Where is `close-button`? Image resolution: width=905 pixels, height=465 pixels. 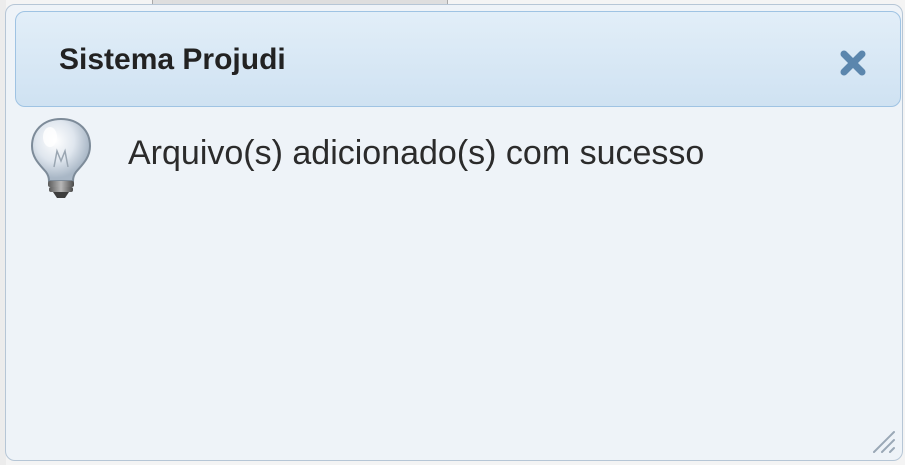
close-button is located at coordinates (853, 63).